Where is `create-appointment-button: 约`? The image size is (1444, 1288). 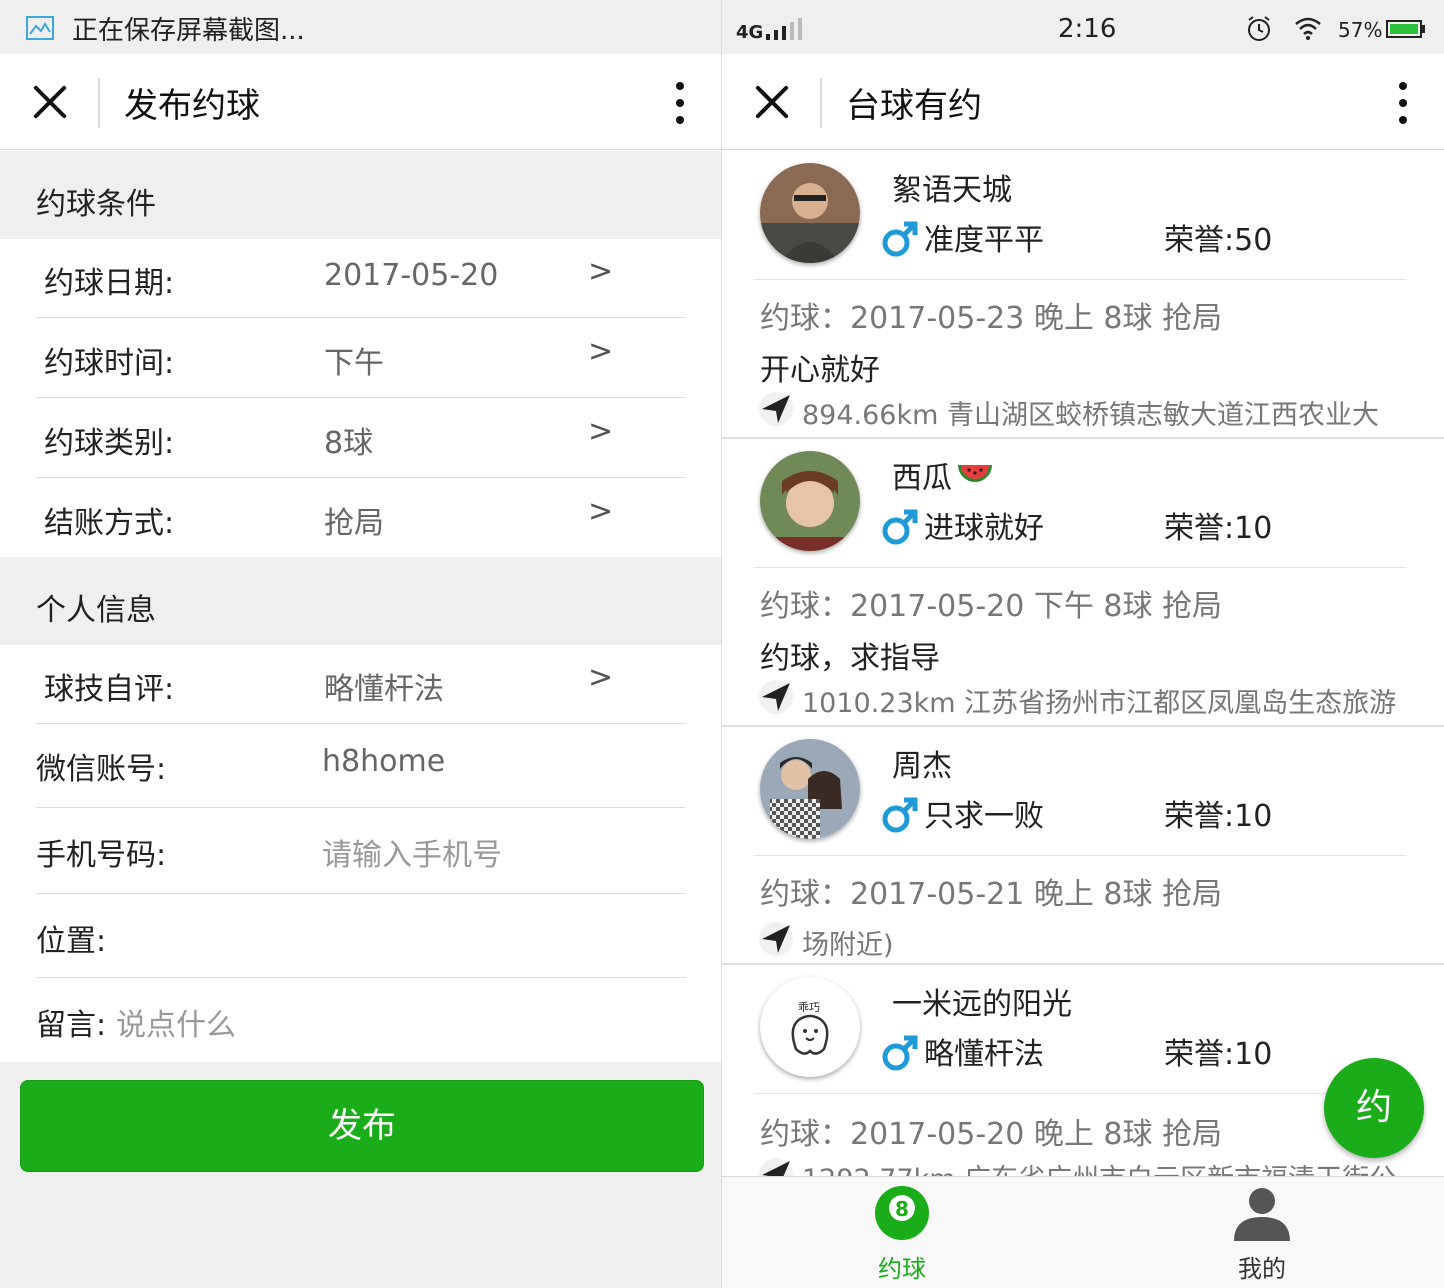 create-appointment-button: 约 is located at coordinates (1374, 1108).